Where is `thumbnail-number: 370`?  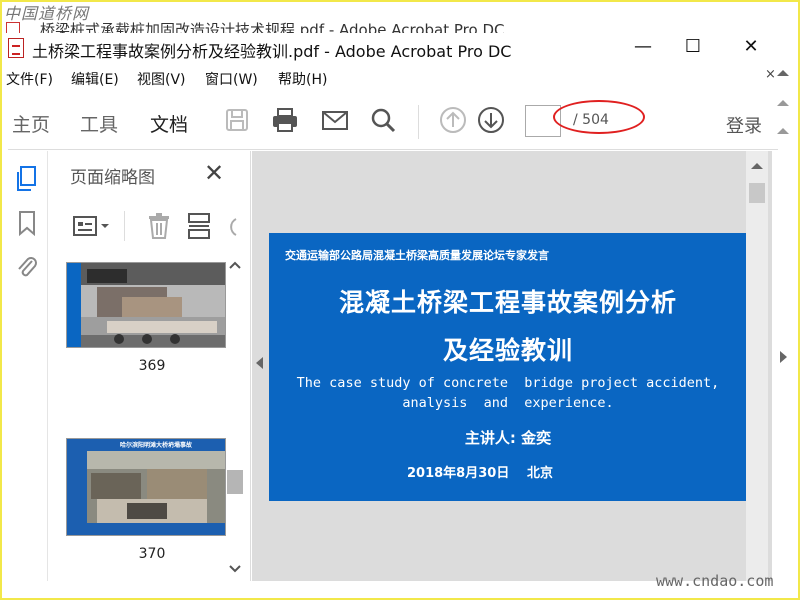
thumbnail-number: 370 is located at coordinates (152, 554).